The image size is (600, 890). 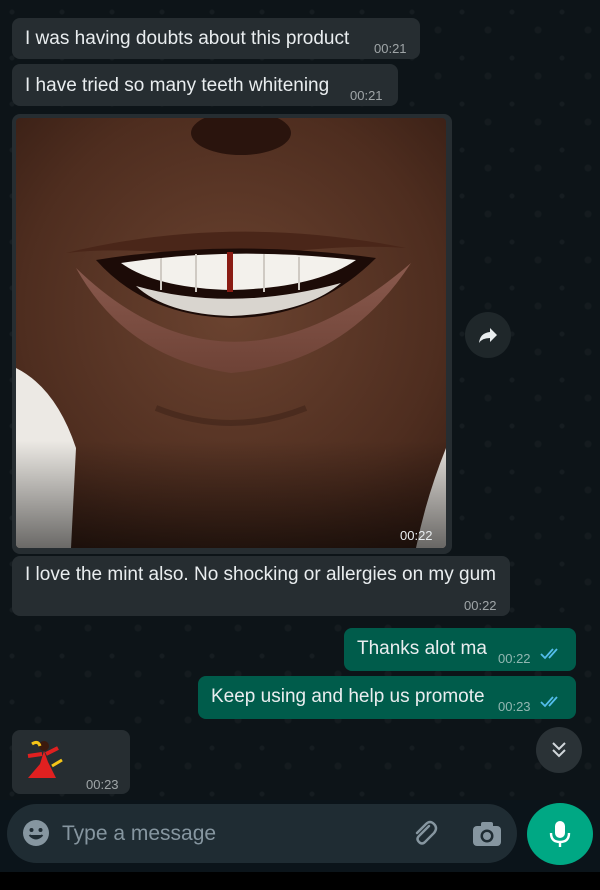 I want to click on message-text: I have tried so many teeth whitening, so click(x=177, y=85).